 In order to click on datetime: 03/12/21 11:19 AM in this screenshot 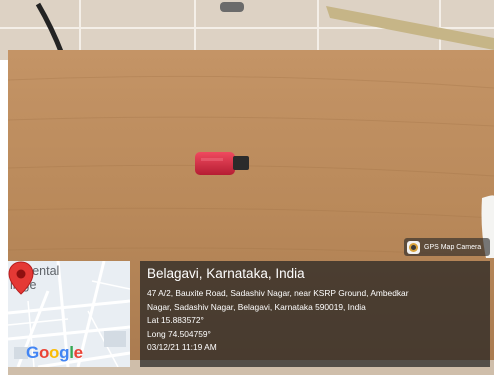, I will do `click(182, 347)`.